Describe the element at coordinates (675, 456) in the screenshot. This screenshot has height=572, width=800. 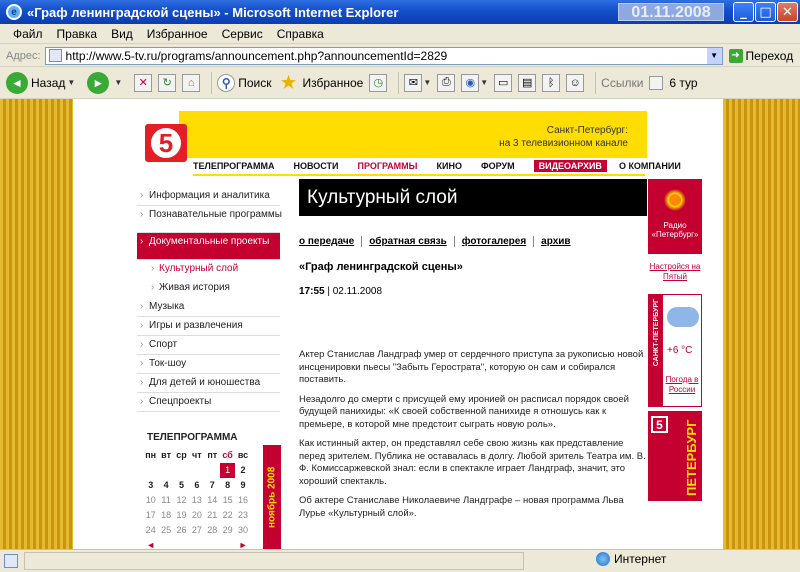
I see `petersburg-banner: 5 ПЕТЕРБУРГ` at that location.